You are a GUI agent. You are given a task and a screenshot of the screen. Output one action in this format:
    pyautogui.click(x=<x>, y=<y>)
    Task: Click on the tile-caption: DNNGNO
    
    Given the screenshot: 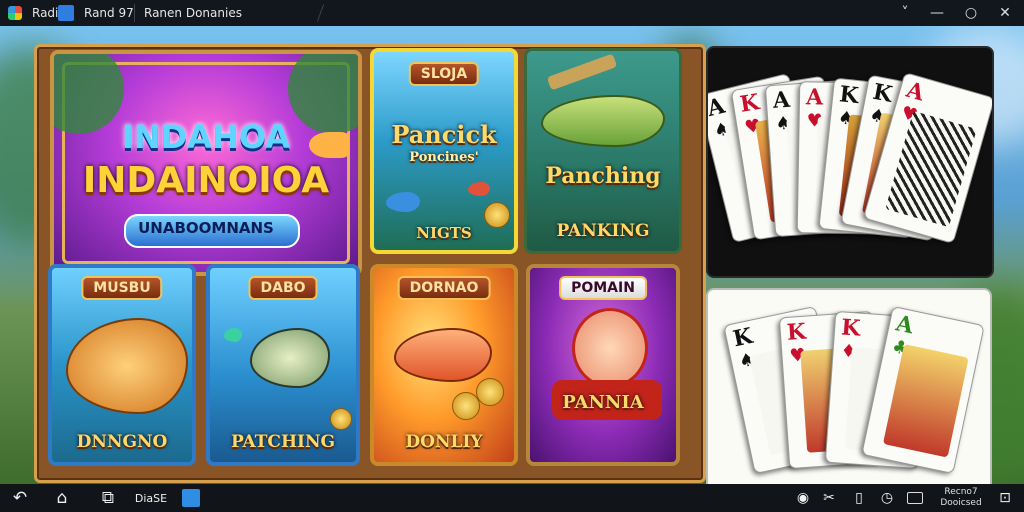 What is the action you would take?
    pyautogui.click(x=122, y=442)
    